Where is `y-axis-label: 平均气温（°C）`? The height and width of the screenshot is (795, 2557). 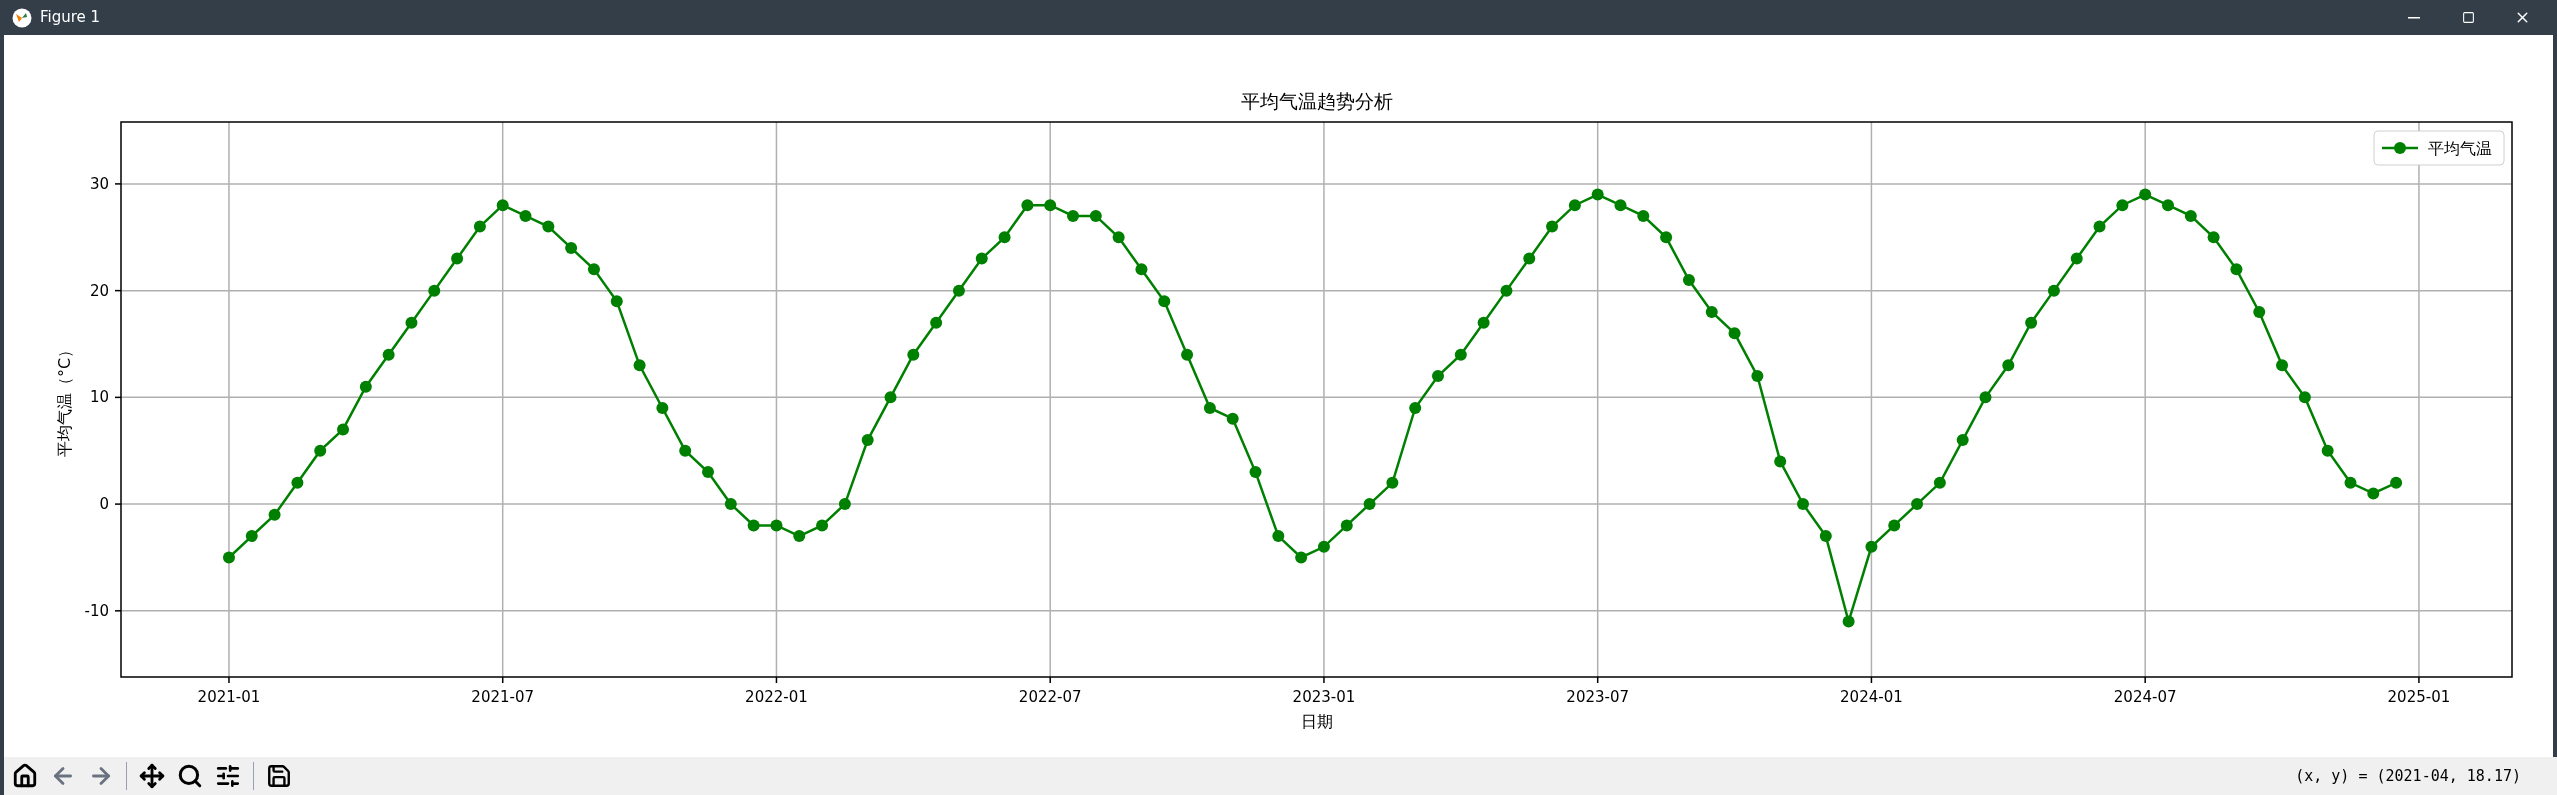
y-axis-label: 平均气温（°C） is located at coordinates (64, 399).